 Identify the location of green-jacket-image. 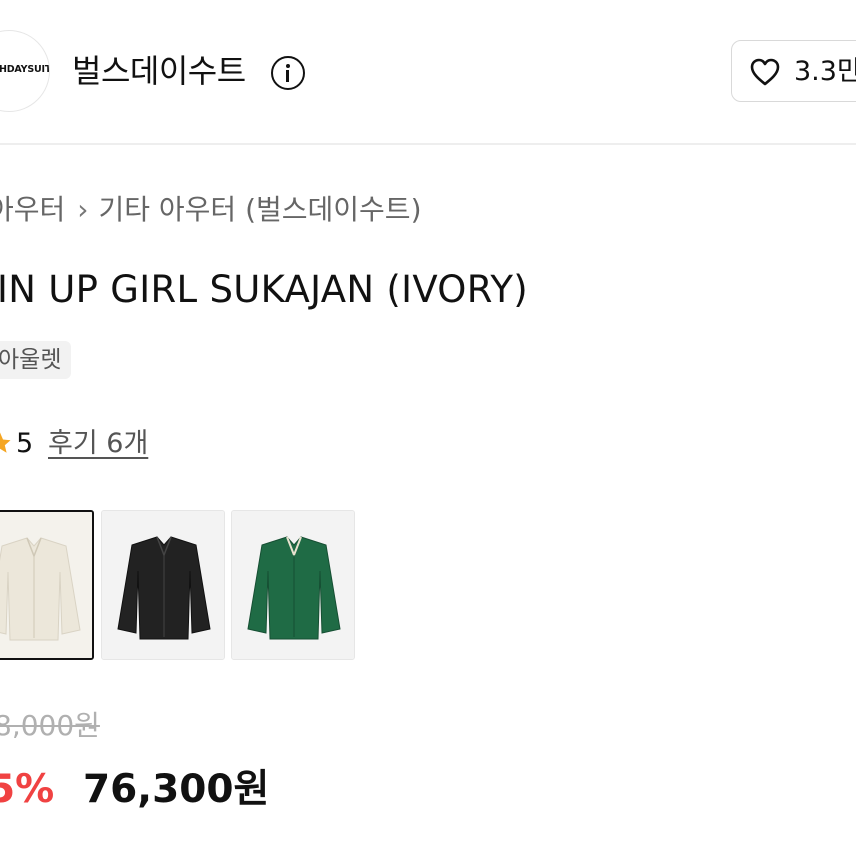
(293, 585).